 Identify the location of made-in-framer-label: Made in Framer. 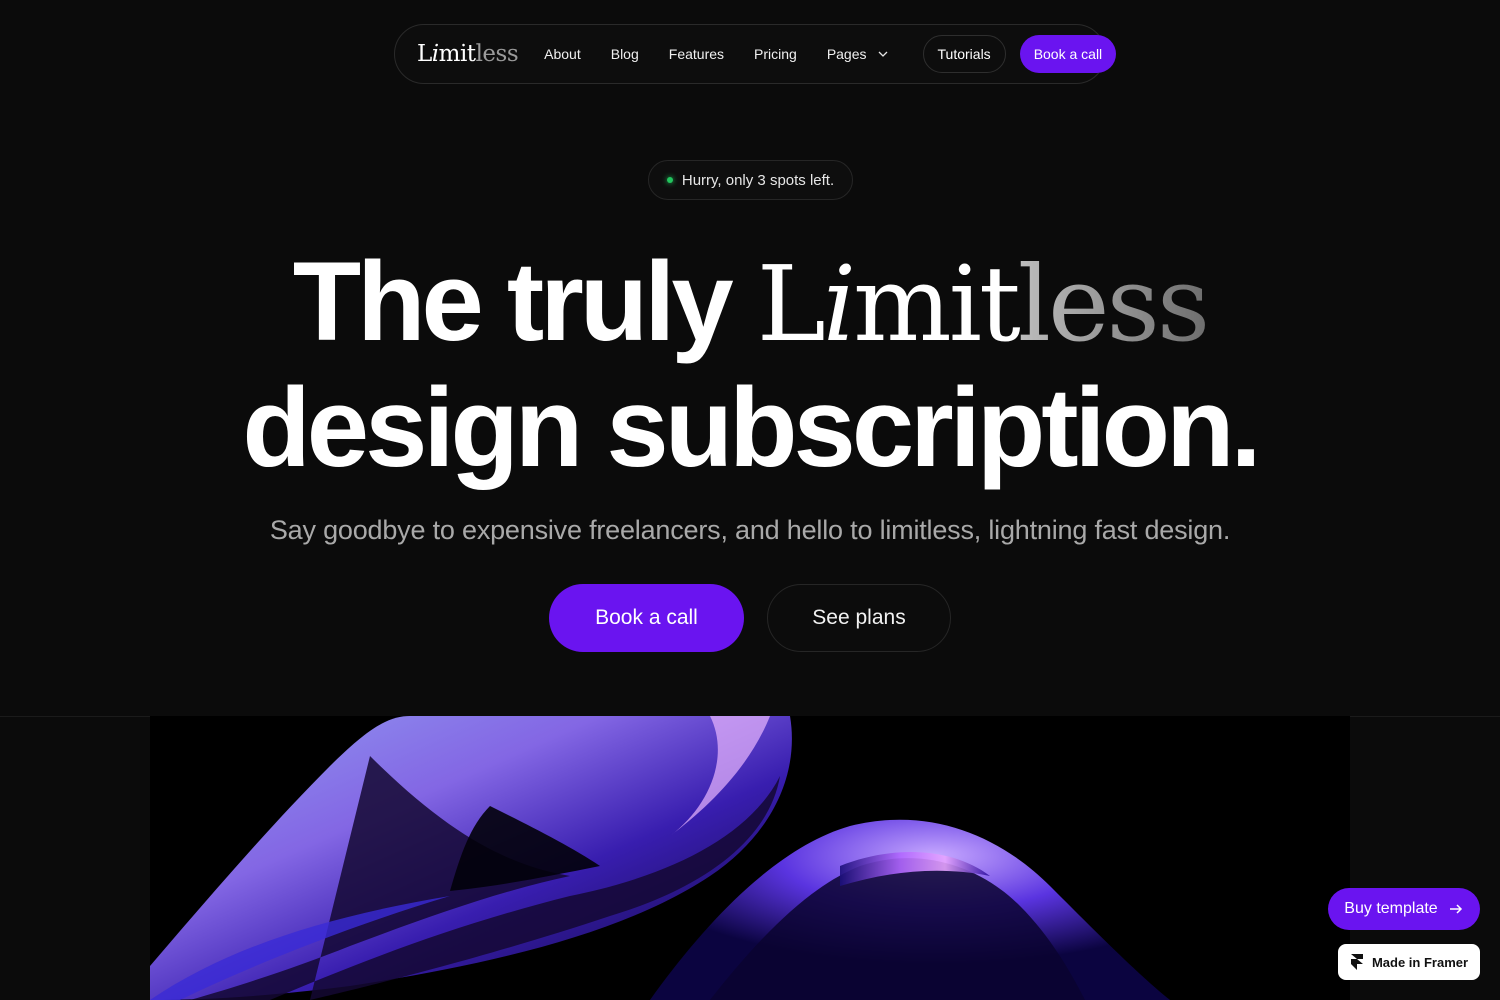
(1420, 962).